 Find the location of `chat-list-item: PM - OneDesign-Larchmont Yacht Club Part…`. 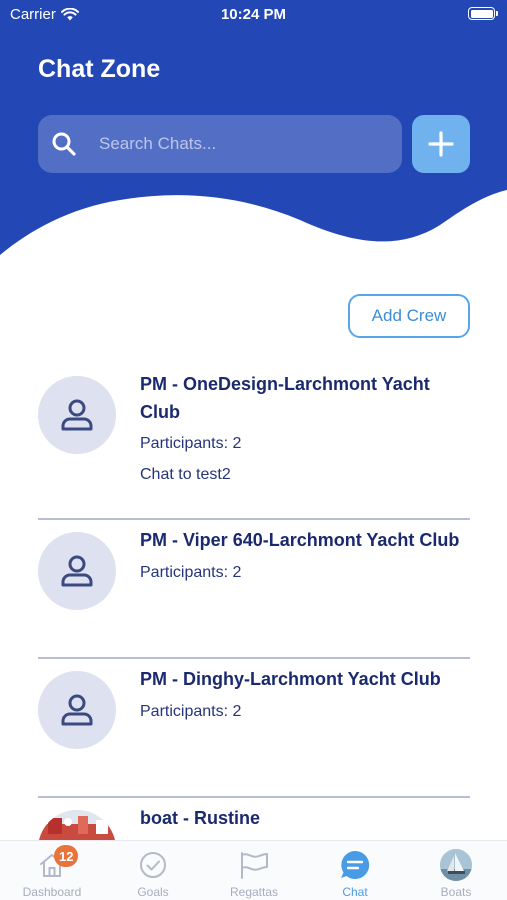

chat-list-item: PM - OneDesign-Larchmont Yacht Club Part… is located at coordinates (254, 442).